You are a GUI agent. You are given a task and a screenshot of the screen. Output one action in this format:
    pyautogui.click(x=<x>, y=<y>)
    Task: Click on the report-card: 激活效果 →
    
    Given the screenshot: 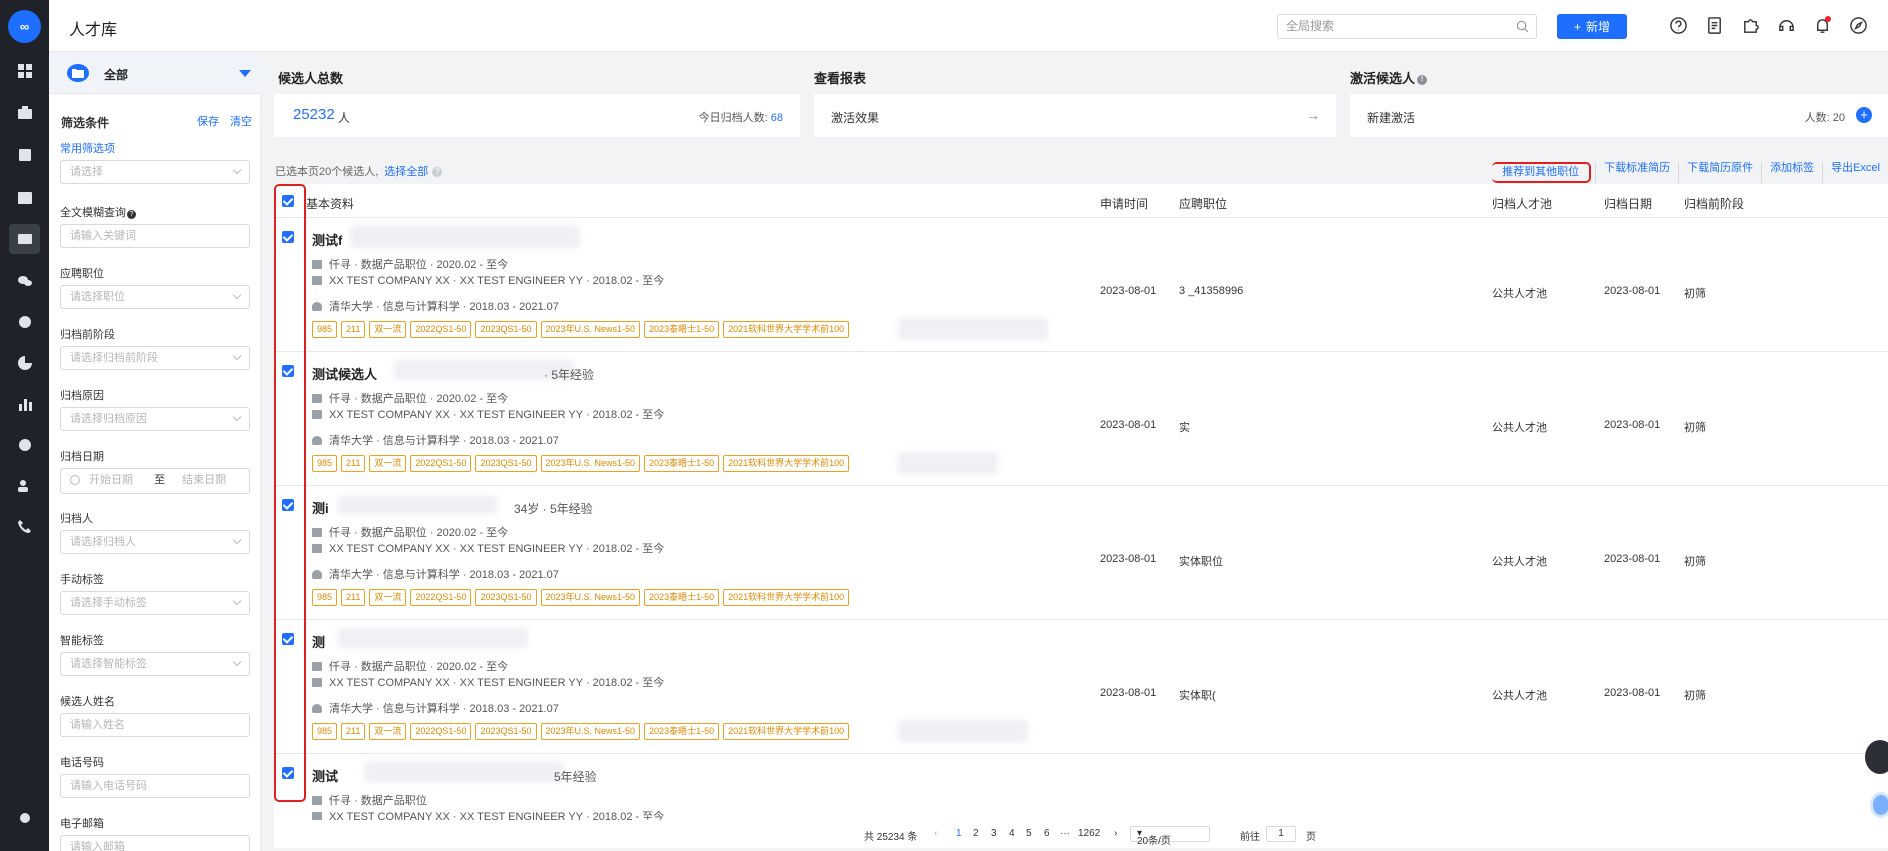 What is the action you would take?
    pyautogui.click(x=1075, y=115)
    